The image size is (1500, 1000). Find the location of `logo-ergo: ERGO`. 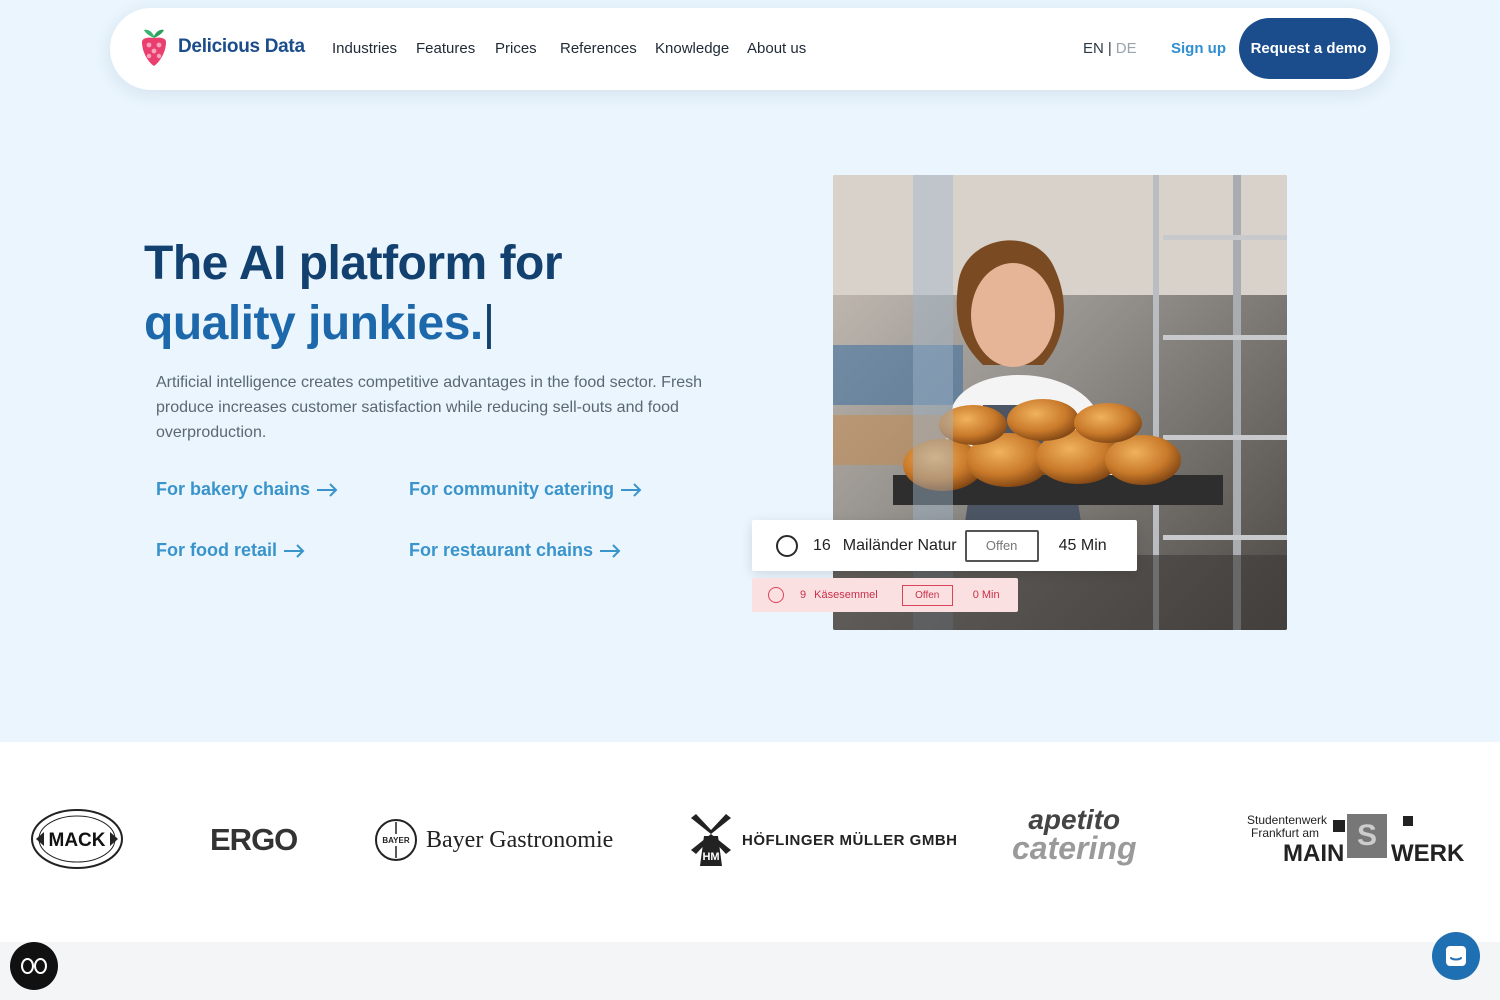

logo-ergo: ERGO is located at coordinates (254, 839).